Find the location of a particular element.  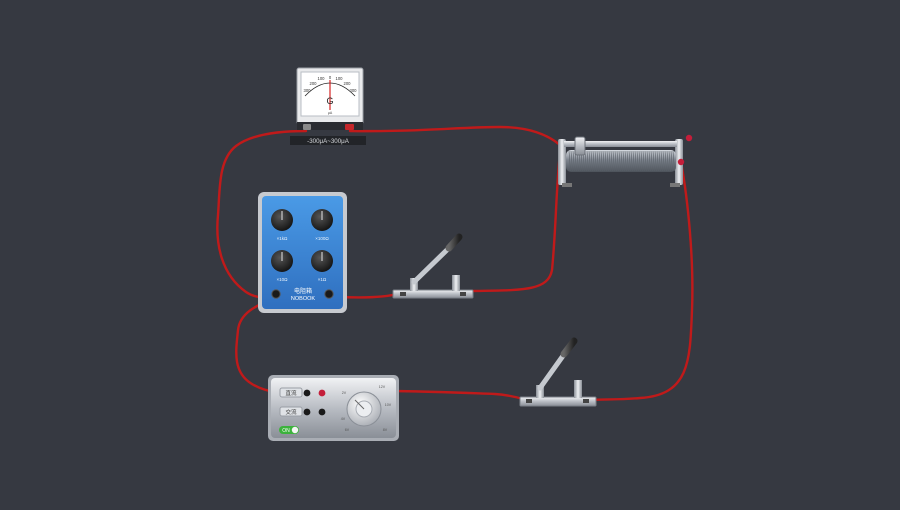

power-dc-terminal-negative is located at coordinates (307, 393).